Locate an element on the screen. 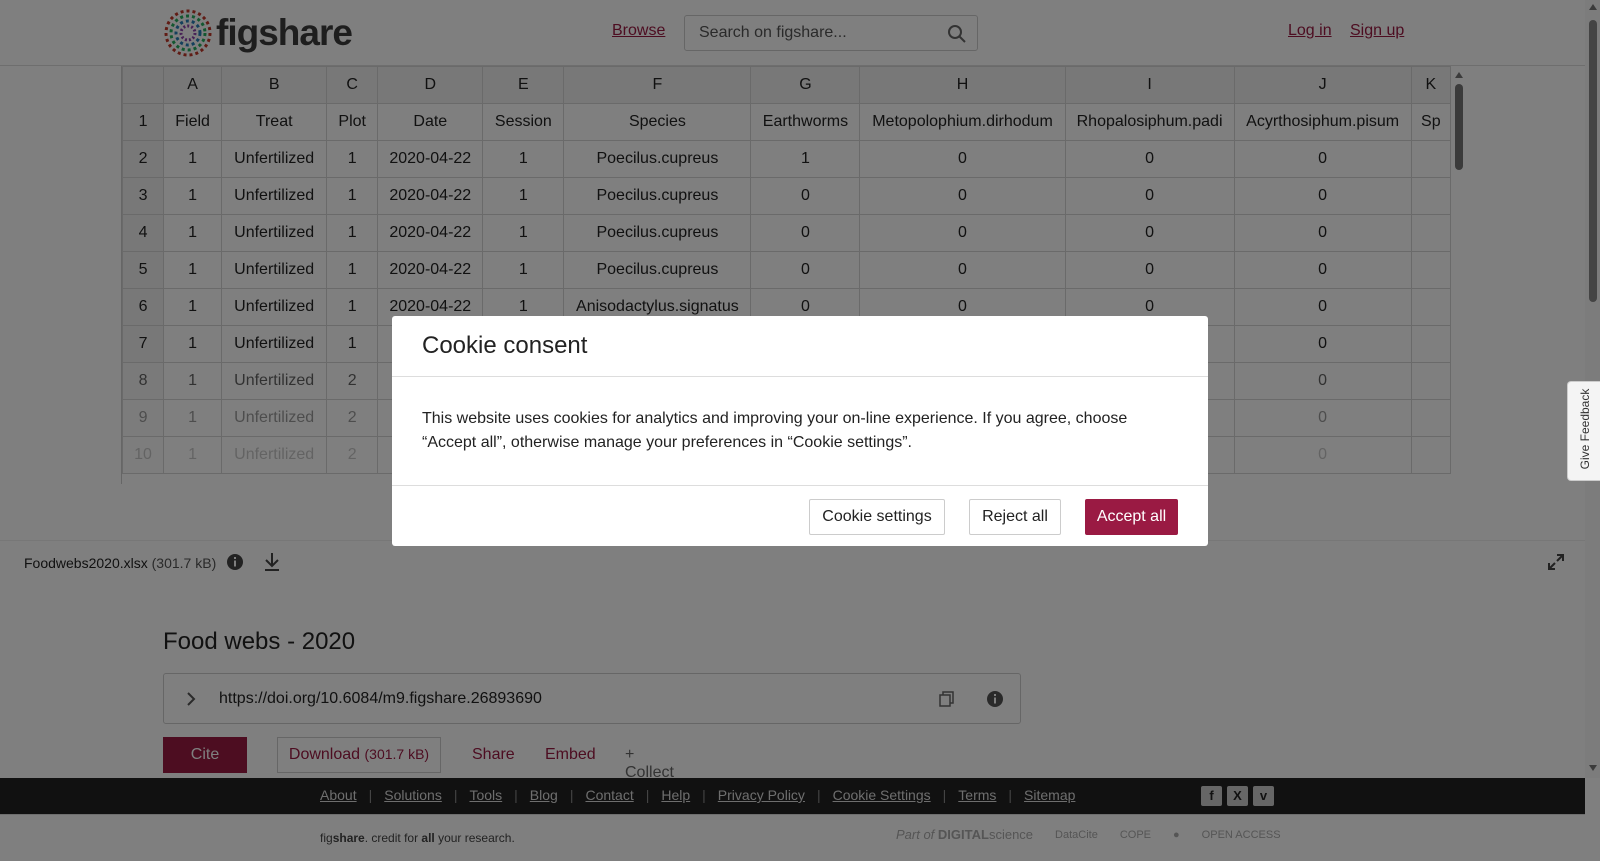  cookie-dialog-header: Cookie consent is located at coordinates (800, 346).